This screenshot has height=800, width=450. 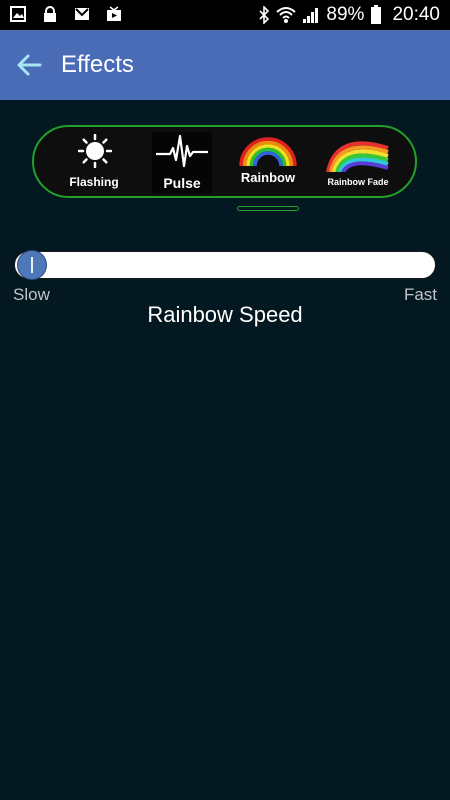 What do you see at coordinates (18, 14) in the screenshot?
I see `gallery-icon` at bounding box center [18, 14].